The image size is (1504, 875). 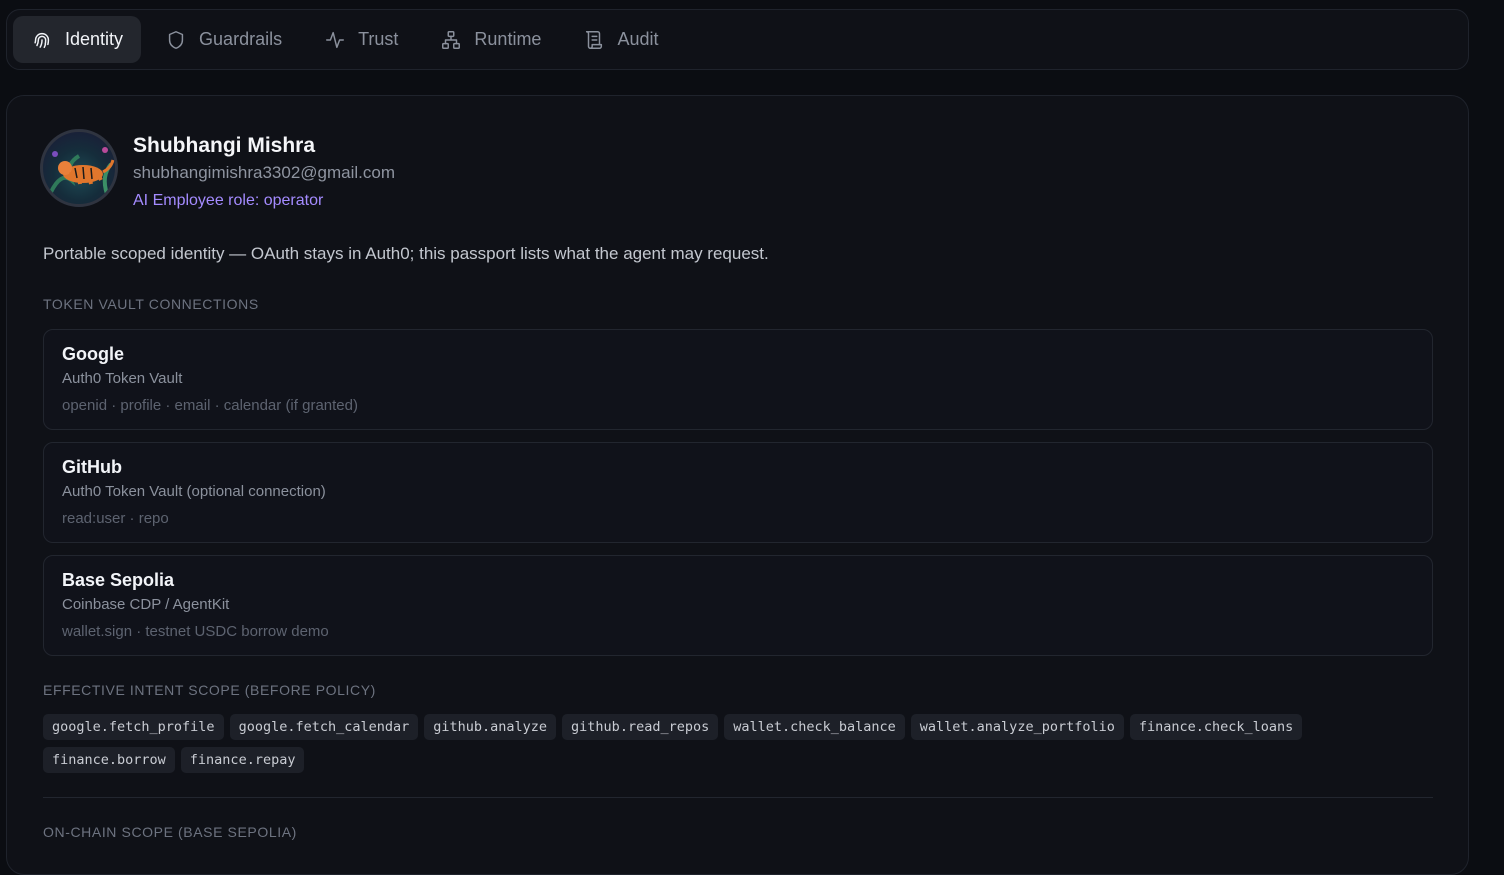 I want to click on connection-provider: Coinbase CDP / AgentKit, so click(x=146, y=604).